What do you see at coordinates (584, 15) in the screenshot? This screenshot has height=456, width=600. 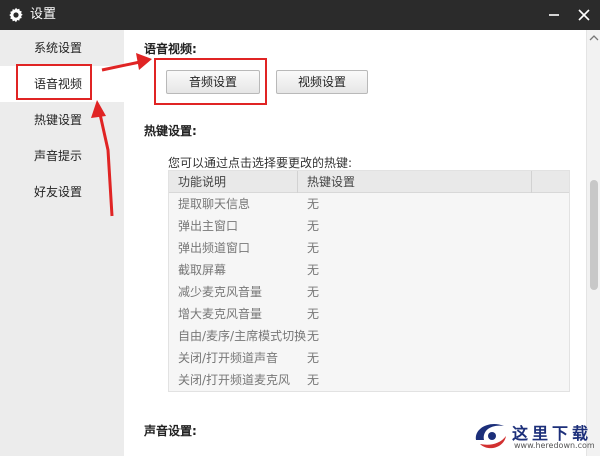 I see `close-icon` at bounding box center [584, 15].